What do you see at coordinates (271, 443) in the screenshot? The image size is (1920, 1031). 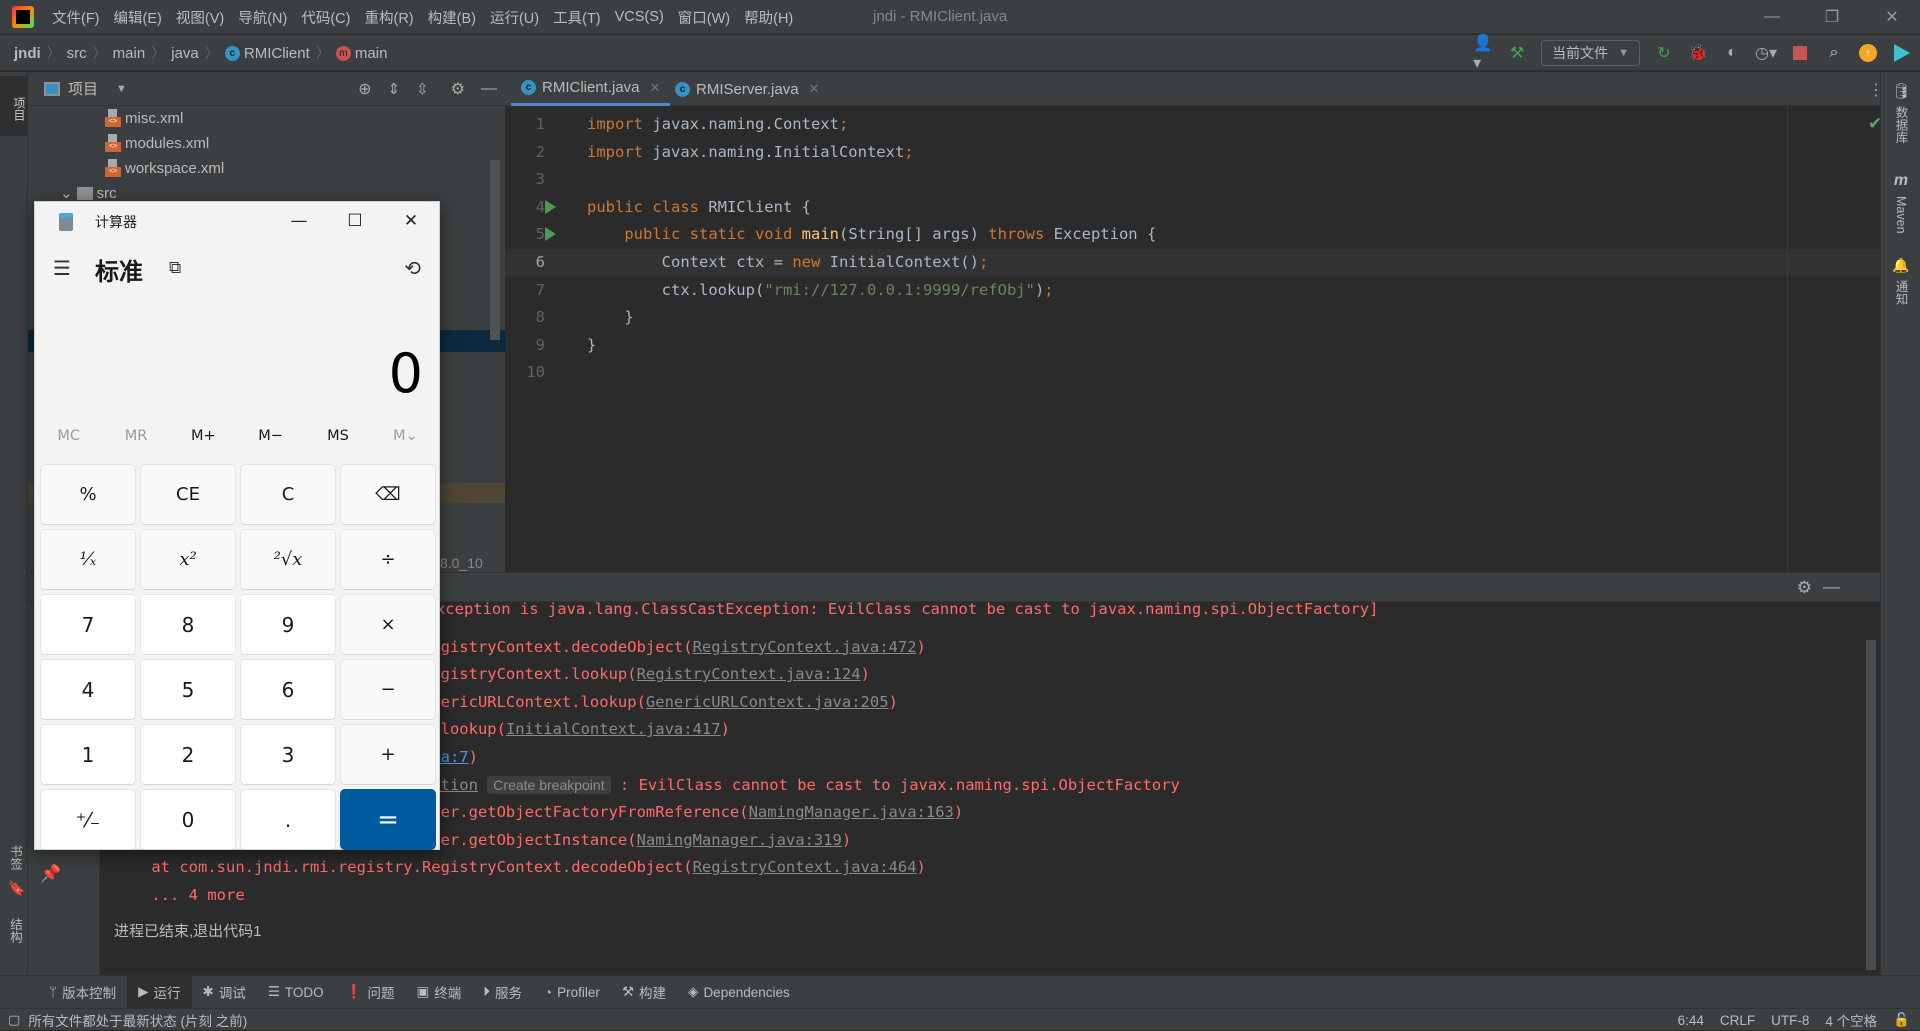 I see `memory-button-m: M−` at bounding box center [271, 443].